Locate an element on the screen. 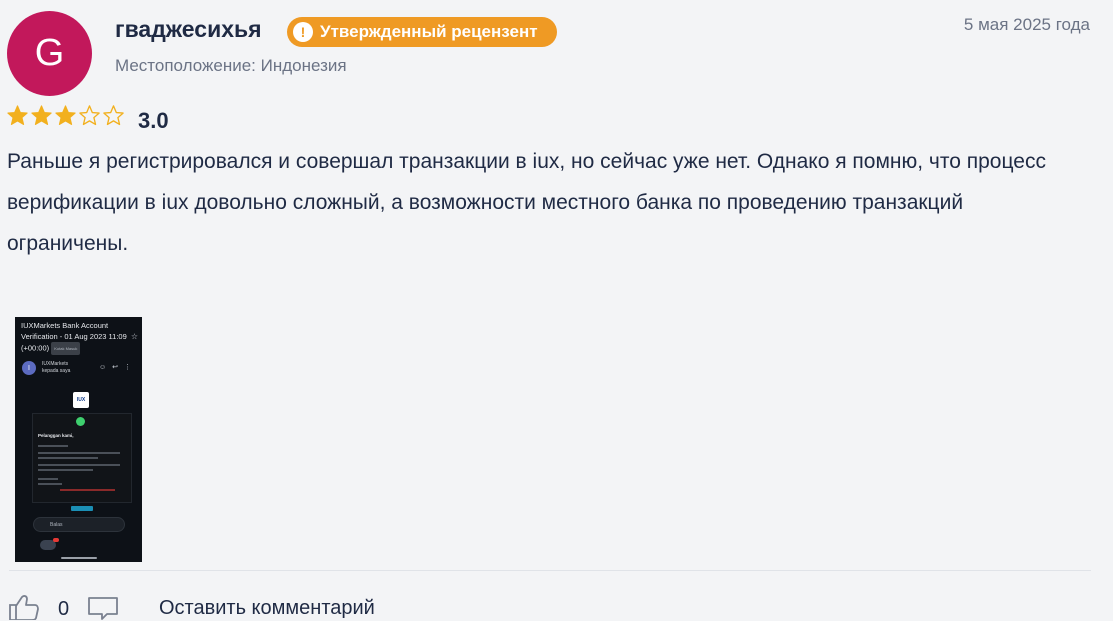 This screenshot has width=1113, height=621. username: гваджесихья is located at coordinates (188, 29).